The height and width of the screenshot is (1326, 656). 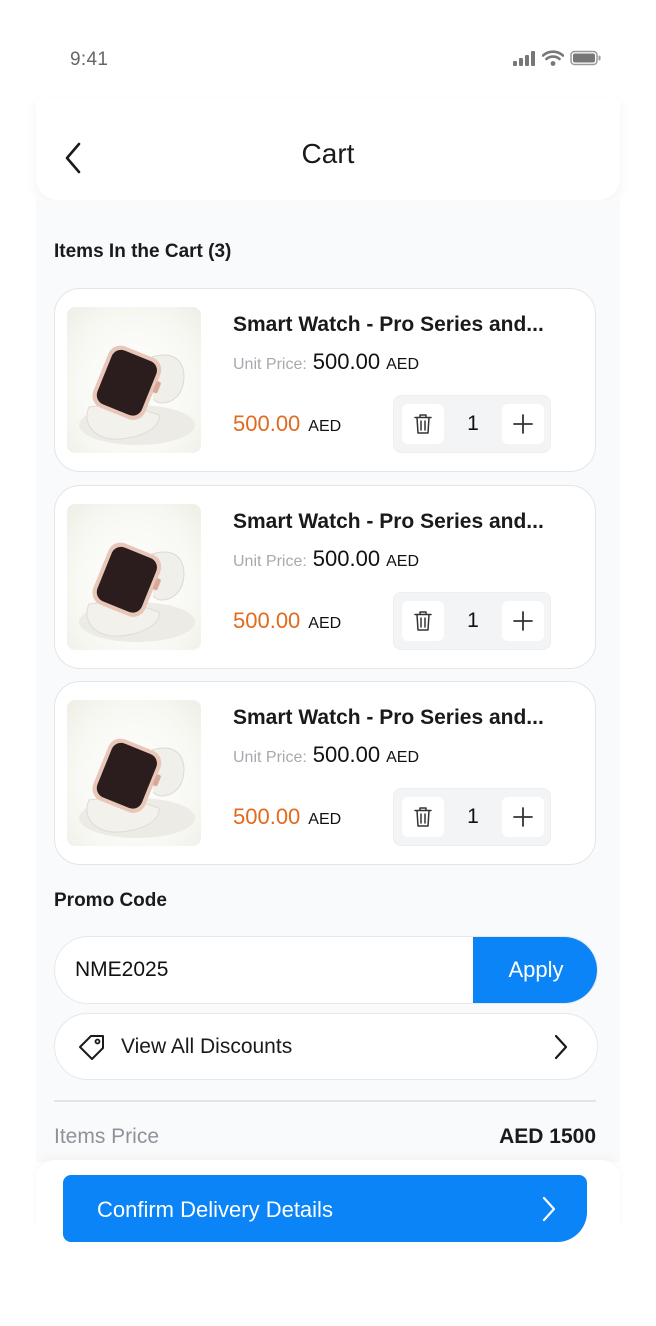 What do you see at coordinates (207, 1046) in the screenshot?
I see `view-all-discounts-label: View All Discounts` at bounding box center [207, 1046].